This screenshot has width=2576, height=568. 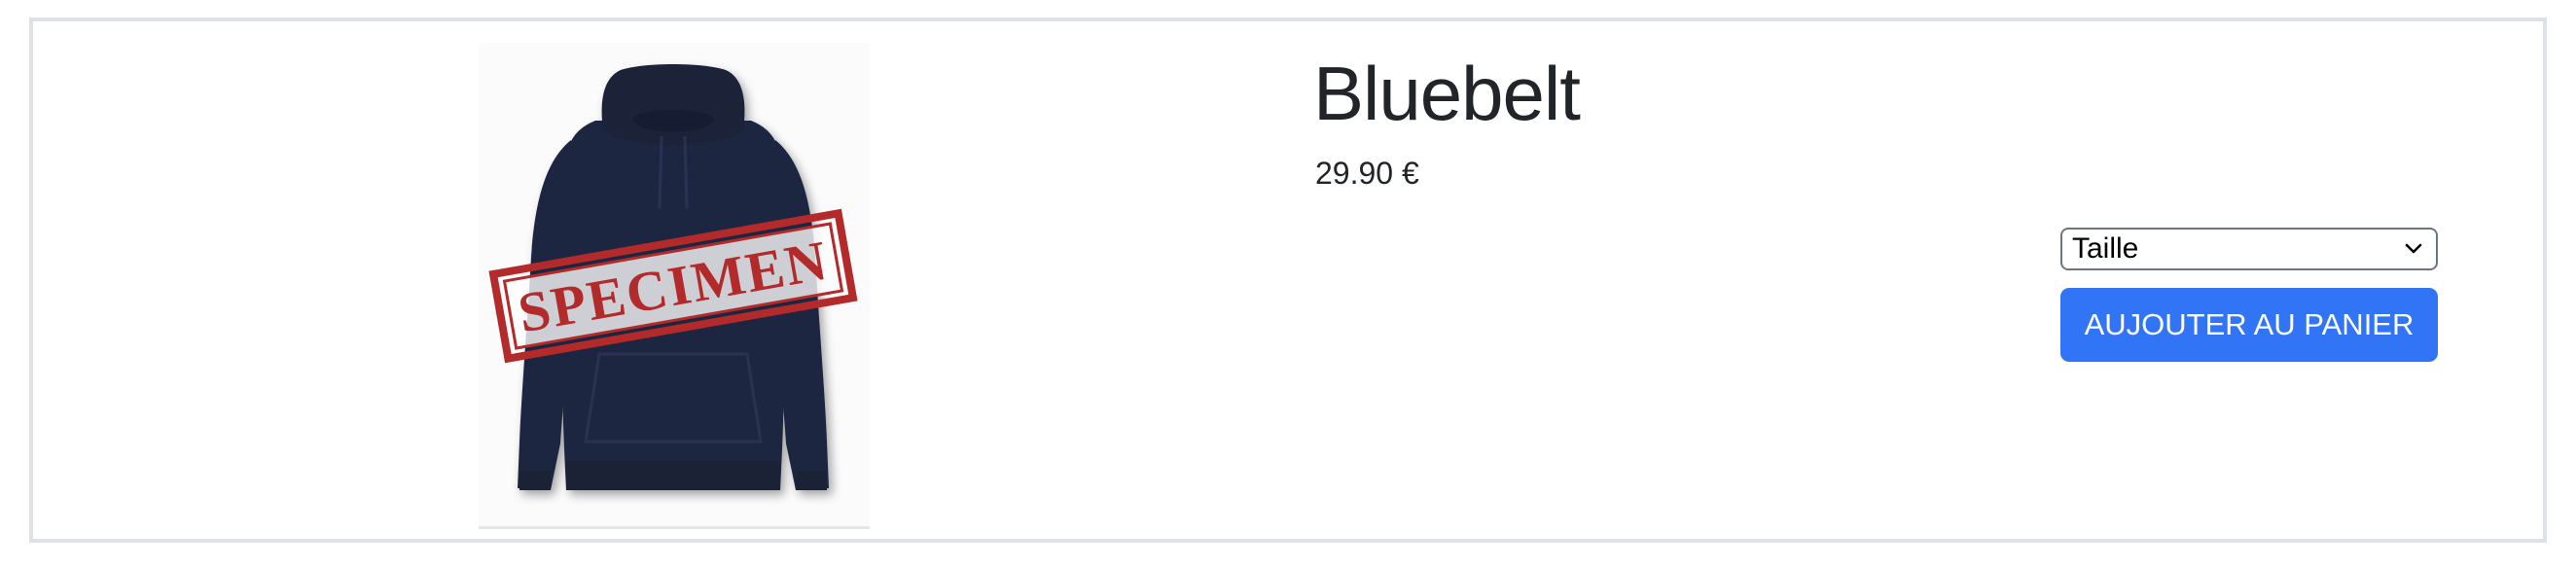 What do you see at coordinates (2249, 249) in the screenshot?
I see `size-select: Taille` at bounding box center [2249, 249].